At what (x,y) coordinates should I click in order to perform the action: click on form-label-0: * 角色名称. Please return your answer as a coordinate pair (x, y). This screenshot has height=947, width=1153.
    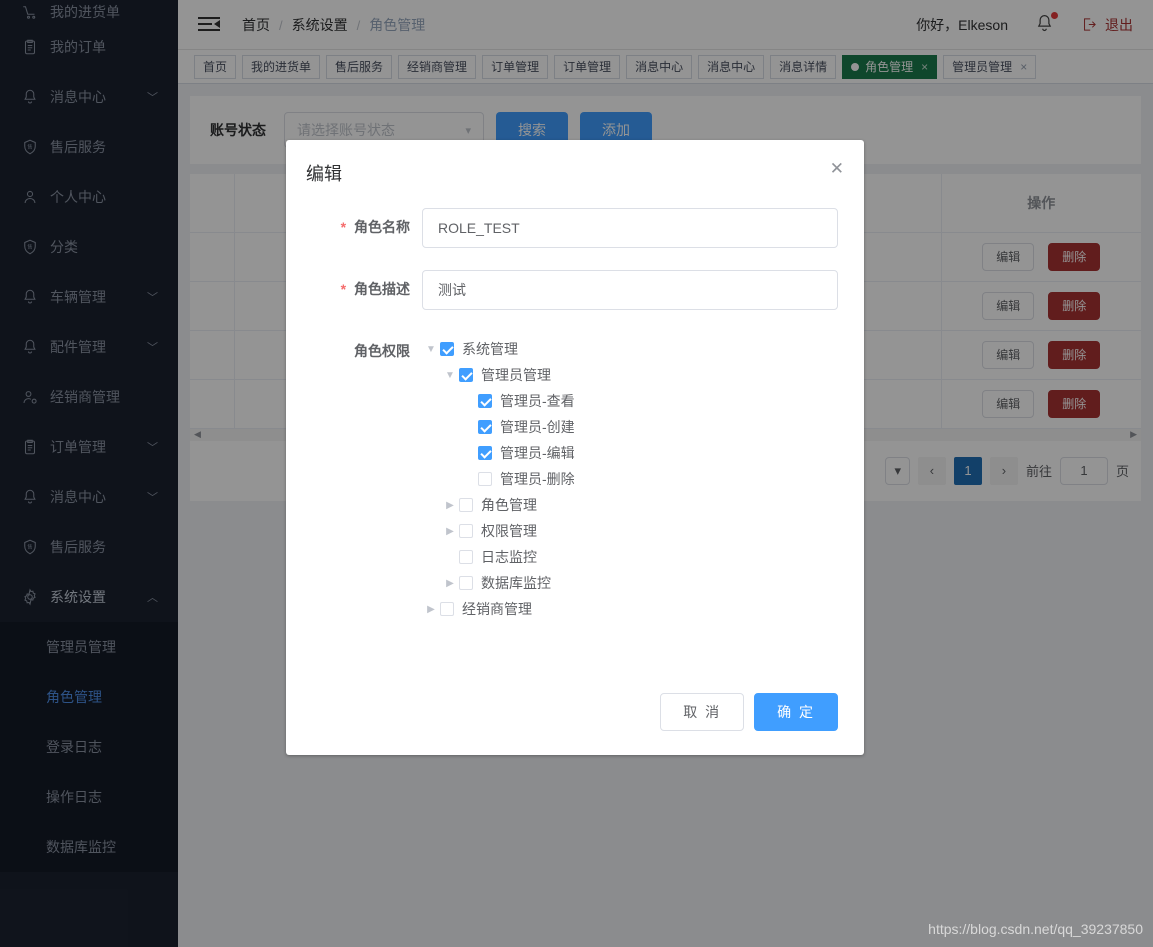
    Looking at the image, I should click on (367, 222).